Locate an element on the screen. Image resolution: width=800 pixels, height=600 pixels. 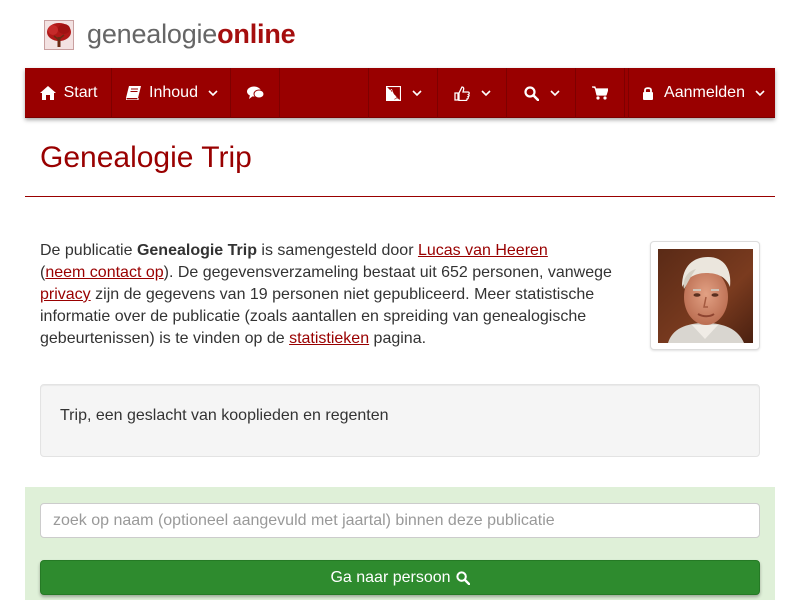
tree-logo-icon is located at coordinates (59, 35).